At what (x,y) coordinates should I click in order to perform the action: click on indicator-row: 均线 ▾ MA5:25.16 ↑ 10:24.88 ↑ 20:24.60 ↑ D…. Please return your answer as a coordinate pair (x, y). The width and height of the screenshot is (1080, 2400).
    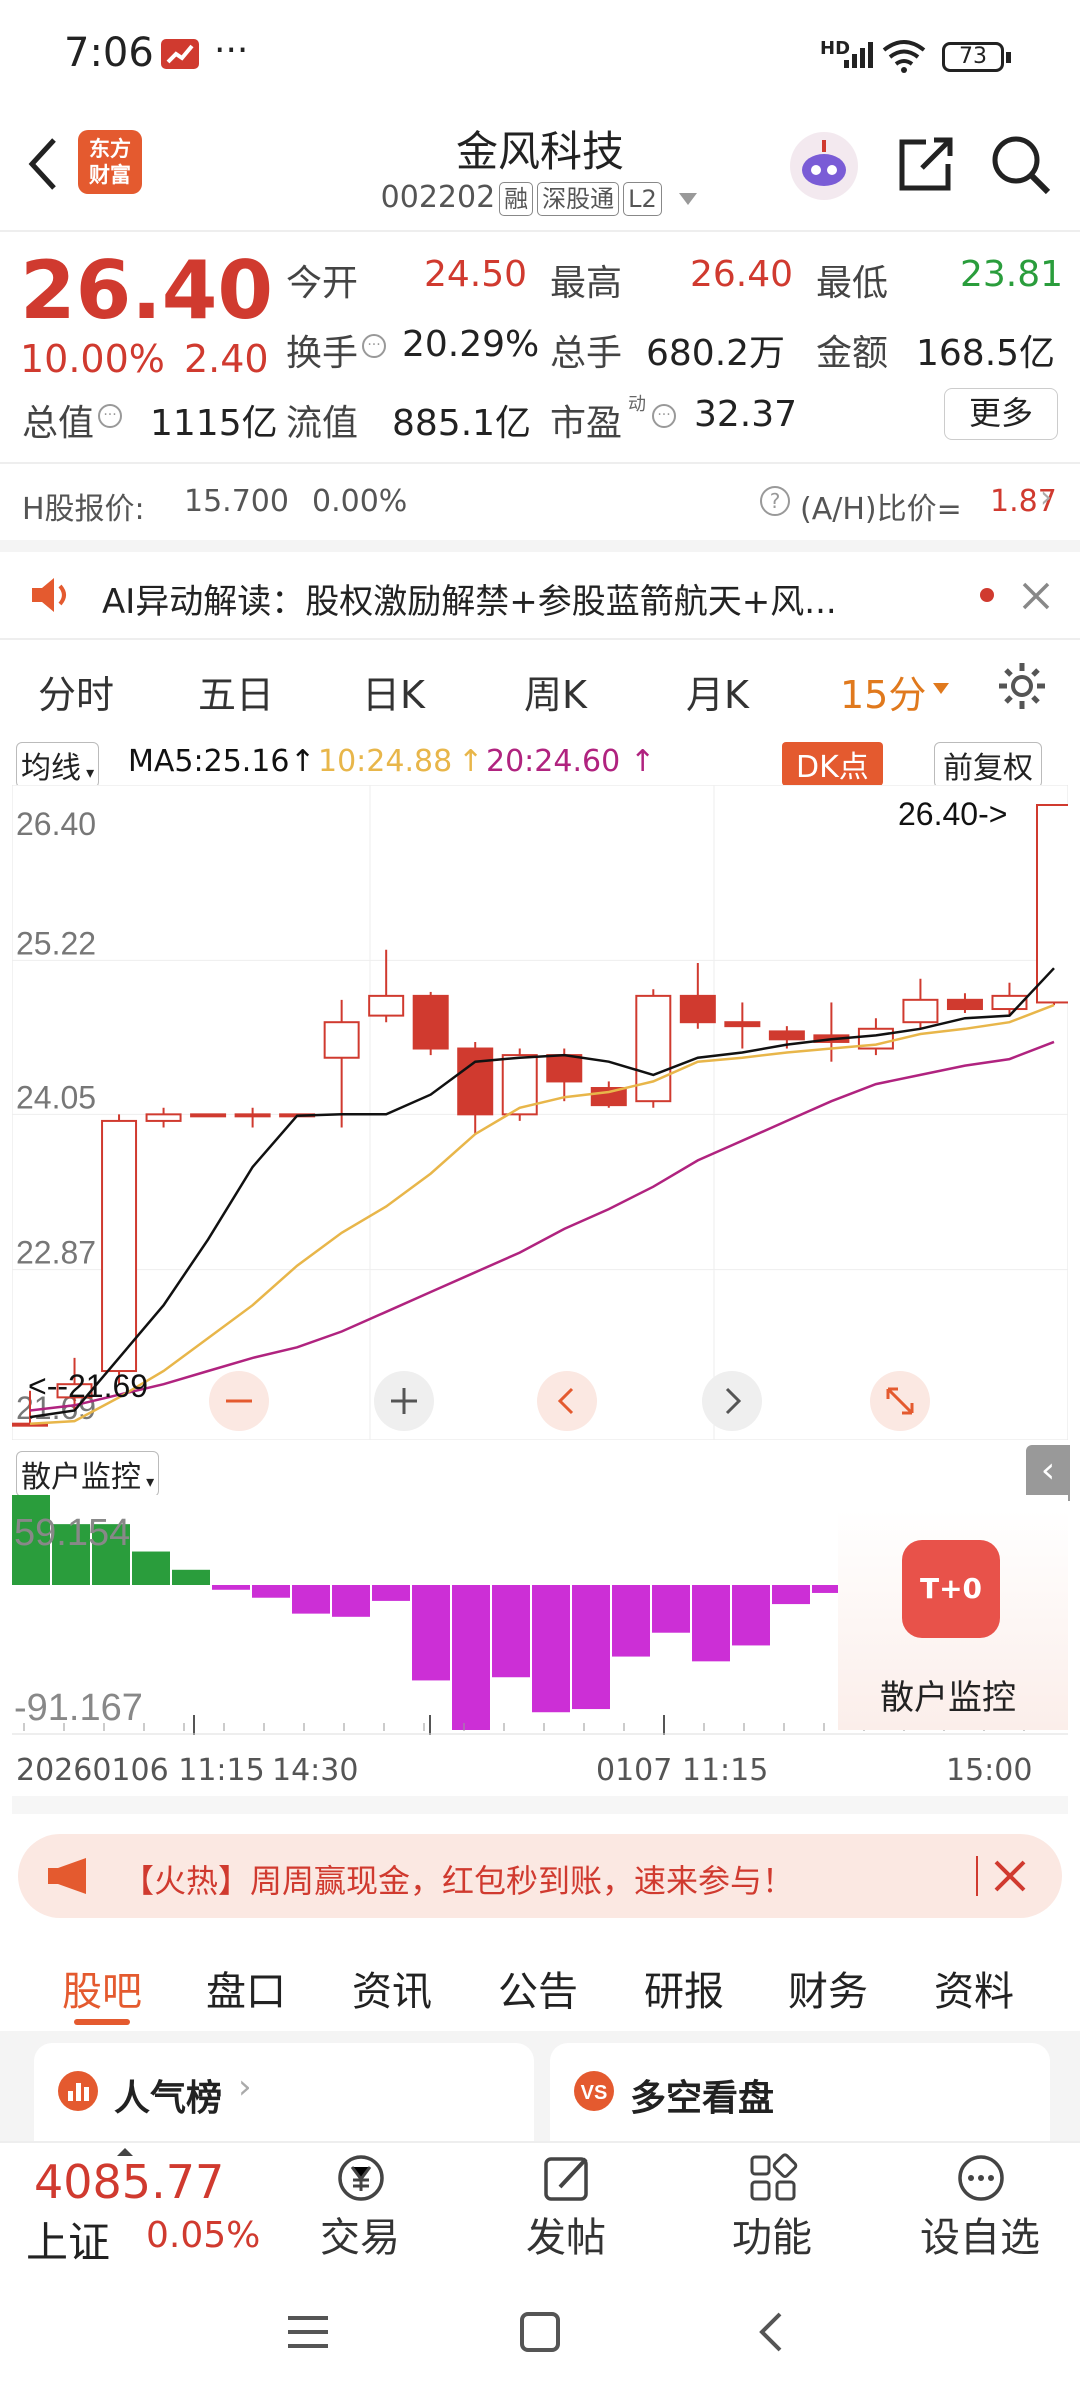
    Looking at the image, I should click on (540, 762).